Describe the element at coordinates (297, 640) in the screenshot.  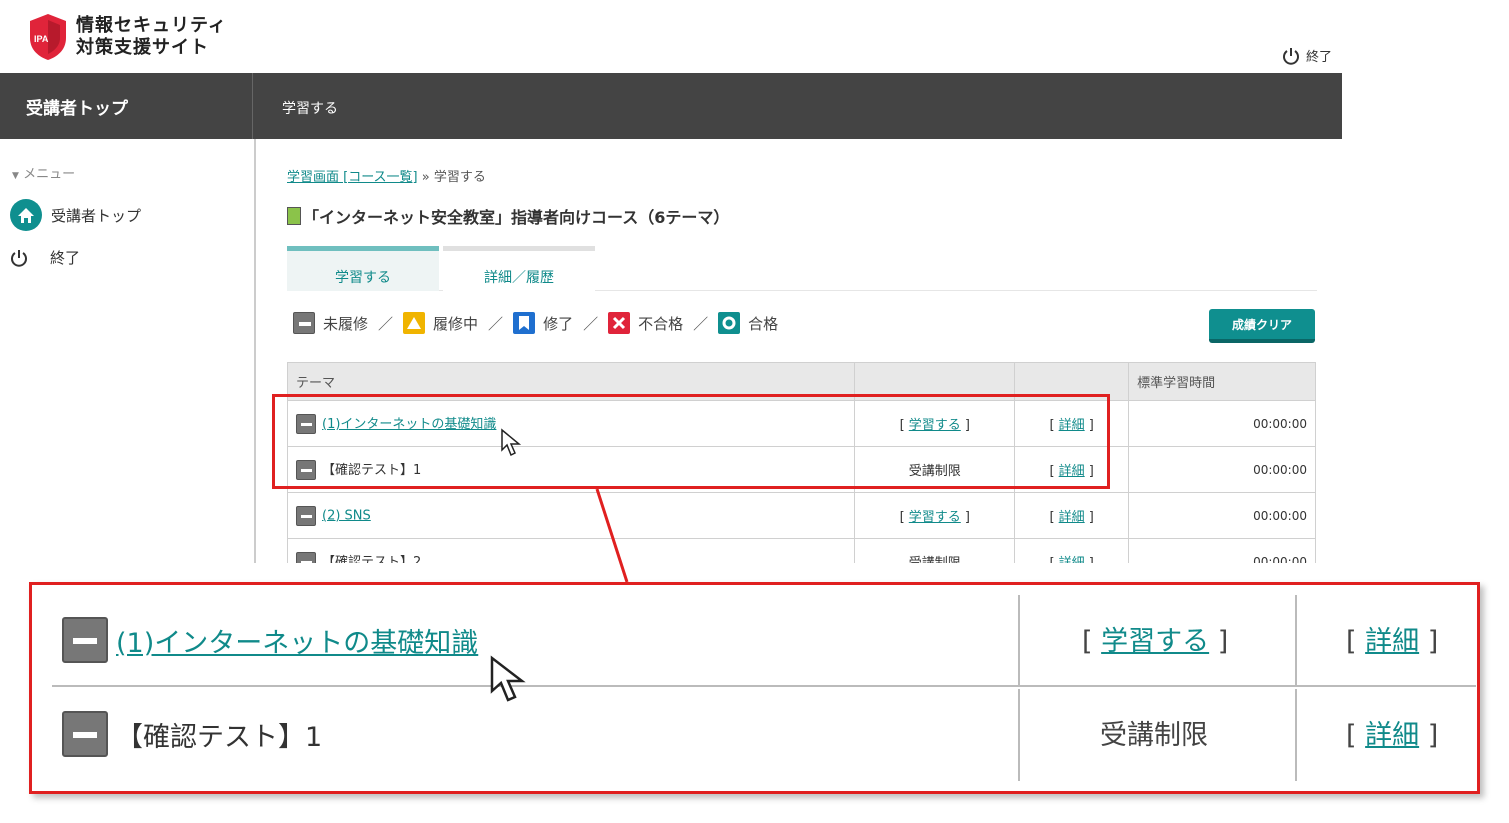
I see `zoom-theme-link: (1)インターネットの基礎知識` at that location.